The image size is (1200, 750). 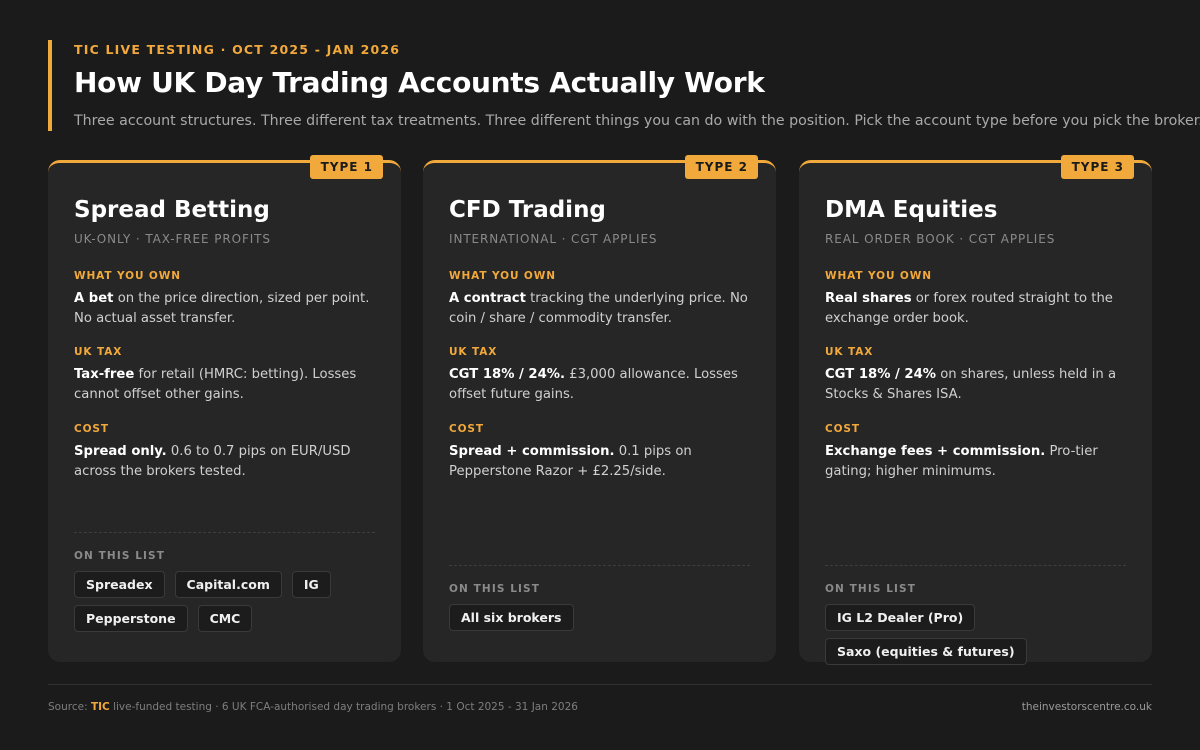 What do you see at coordinates (346, 167) in the screenshot?
I see `type-badge: TYPE 1` at bounding box center [346, 167].